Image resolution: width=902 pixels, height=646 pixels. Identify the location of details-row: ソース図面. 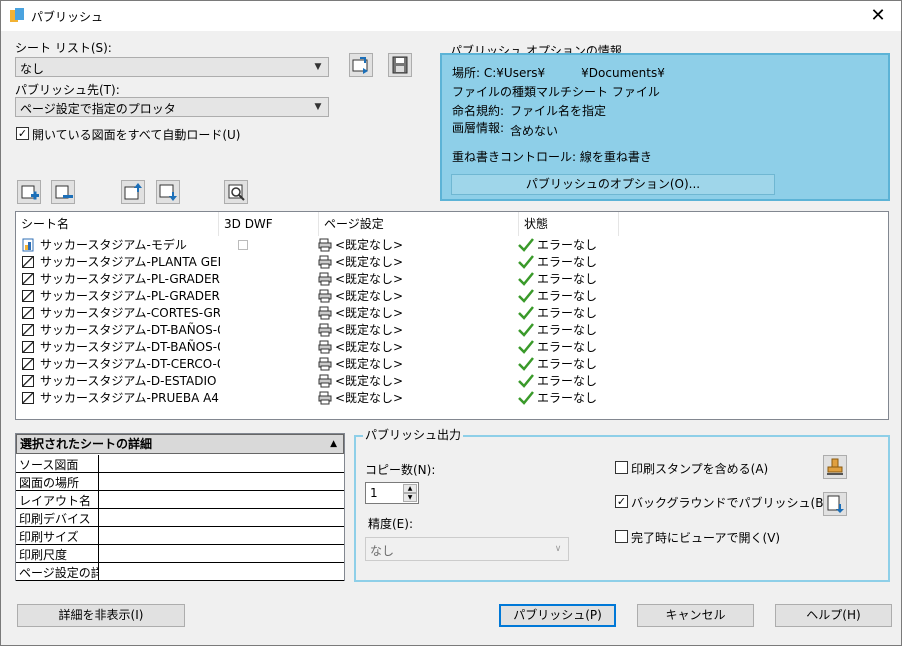
(180, 464).